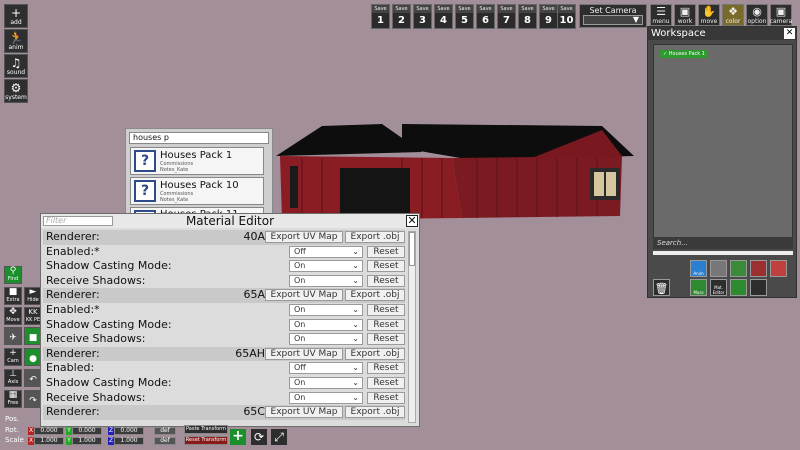 The width and height of the screenshot is (800, 450). I want to click on scale-z-field: 1.000, so click(129, 441).